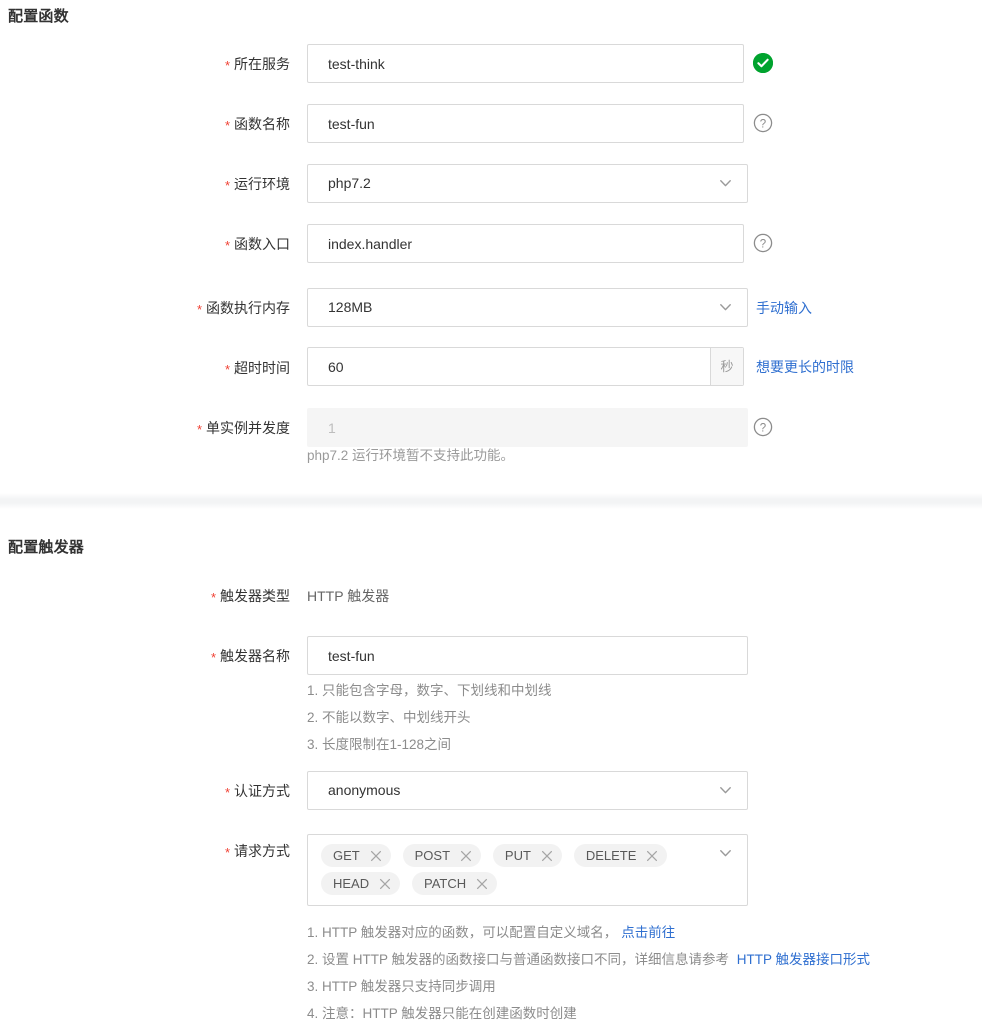 This screenshot has height=1031, width=982. Describe the element at coordinates (351, 883) in the screenshot. I see `tag-label: HEAD` at that location.